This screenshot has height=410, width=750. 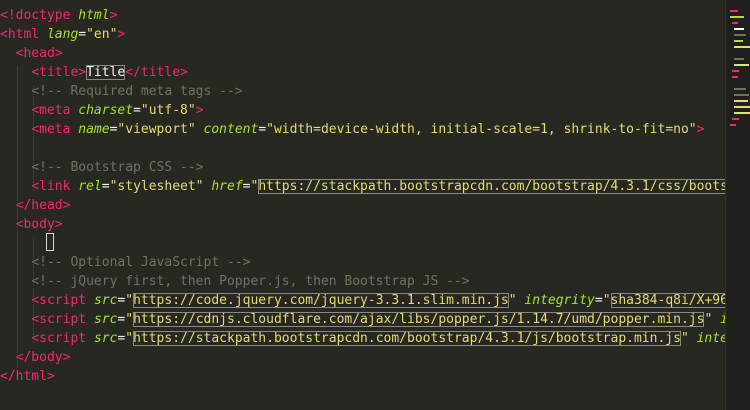 What do you see at coordinates (101, 167) in the screenshot?
I see `code-line: <!-- Bootstrap CSS -->` at bounding box center [101, 167].